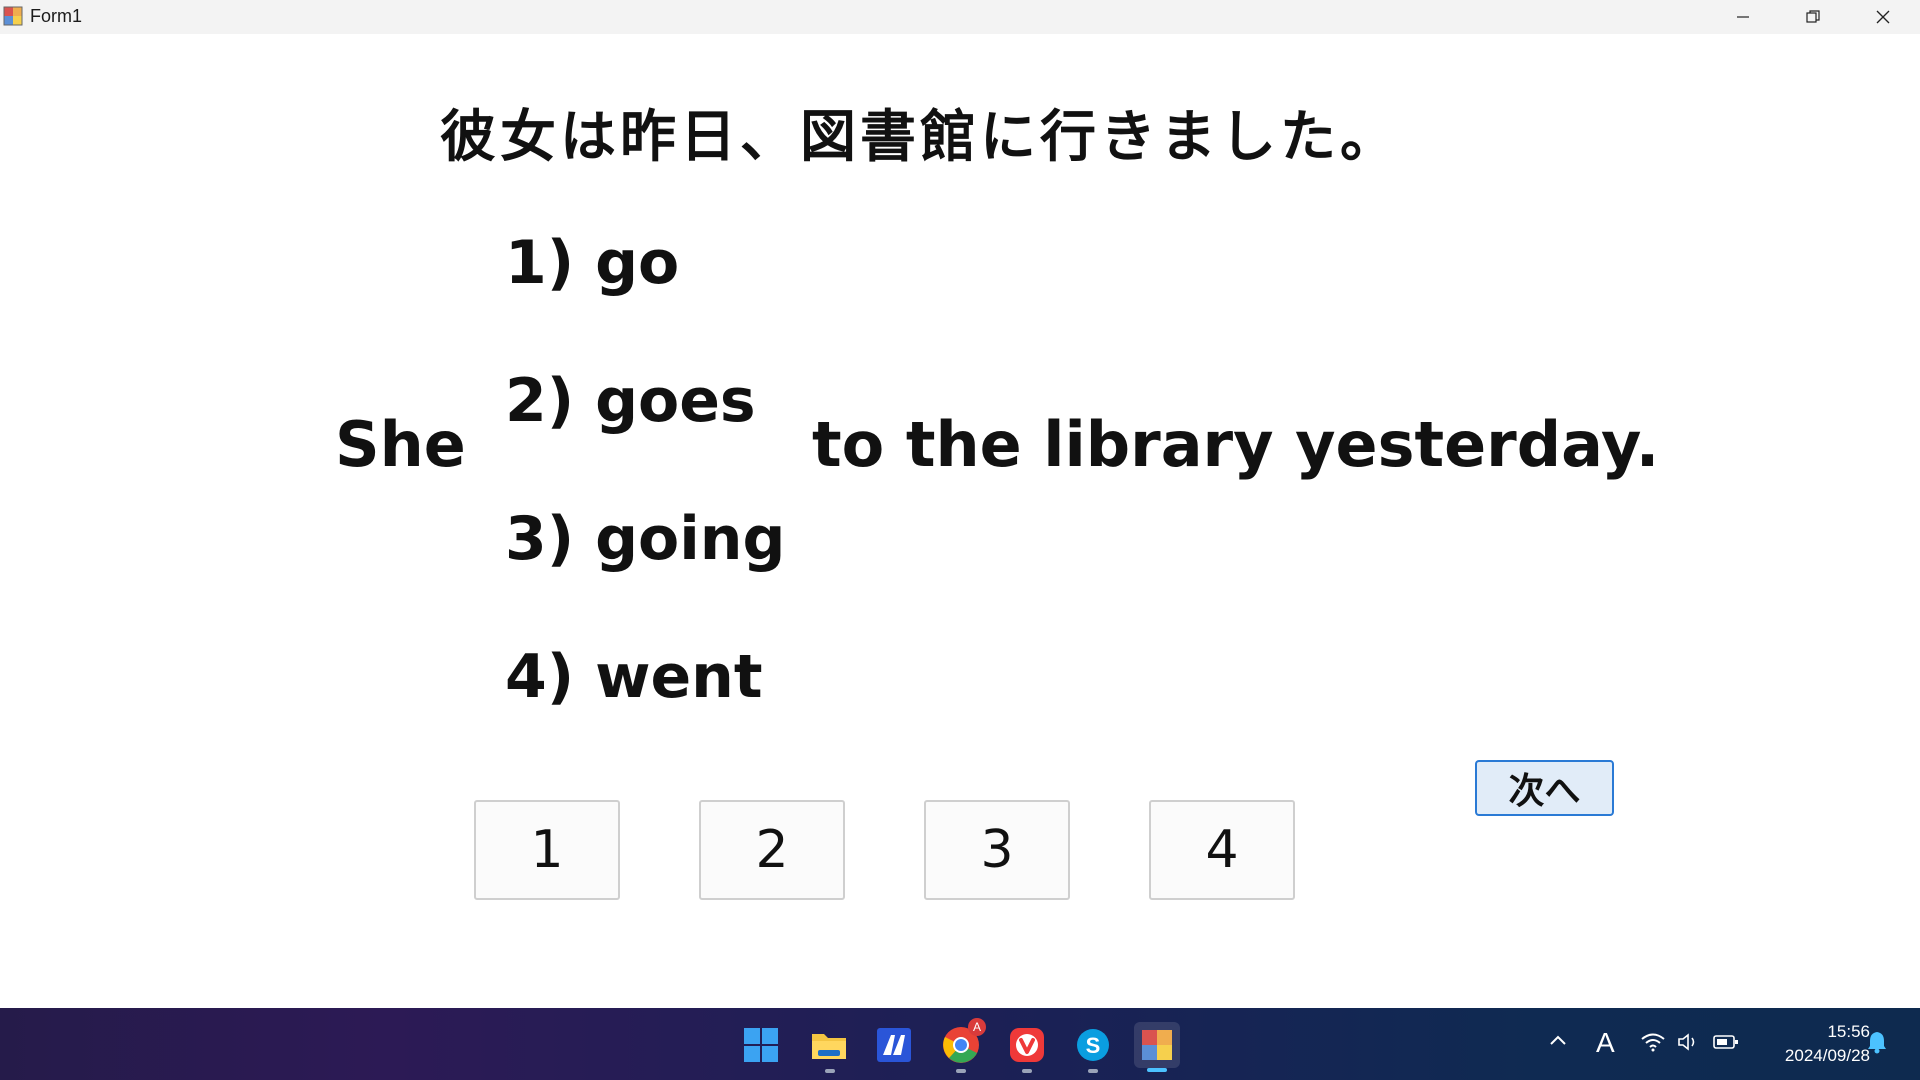  What do you see at coordinates (1726, 1044) in the screenshot?
I see `battery-icon` at bounding box center [1726, 1044].